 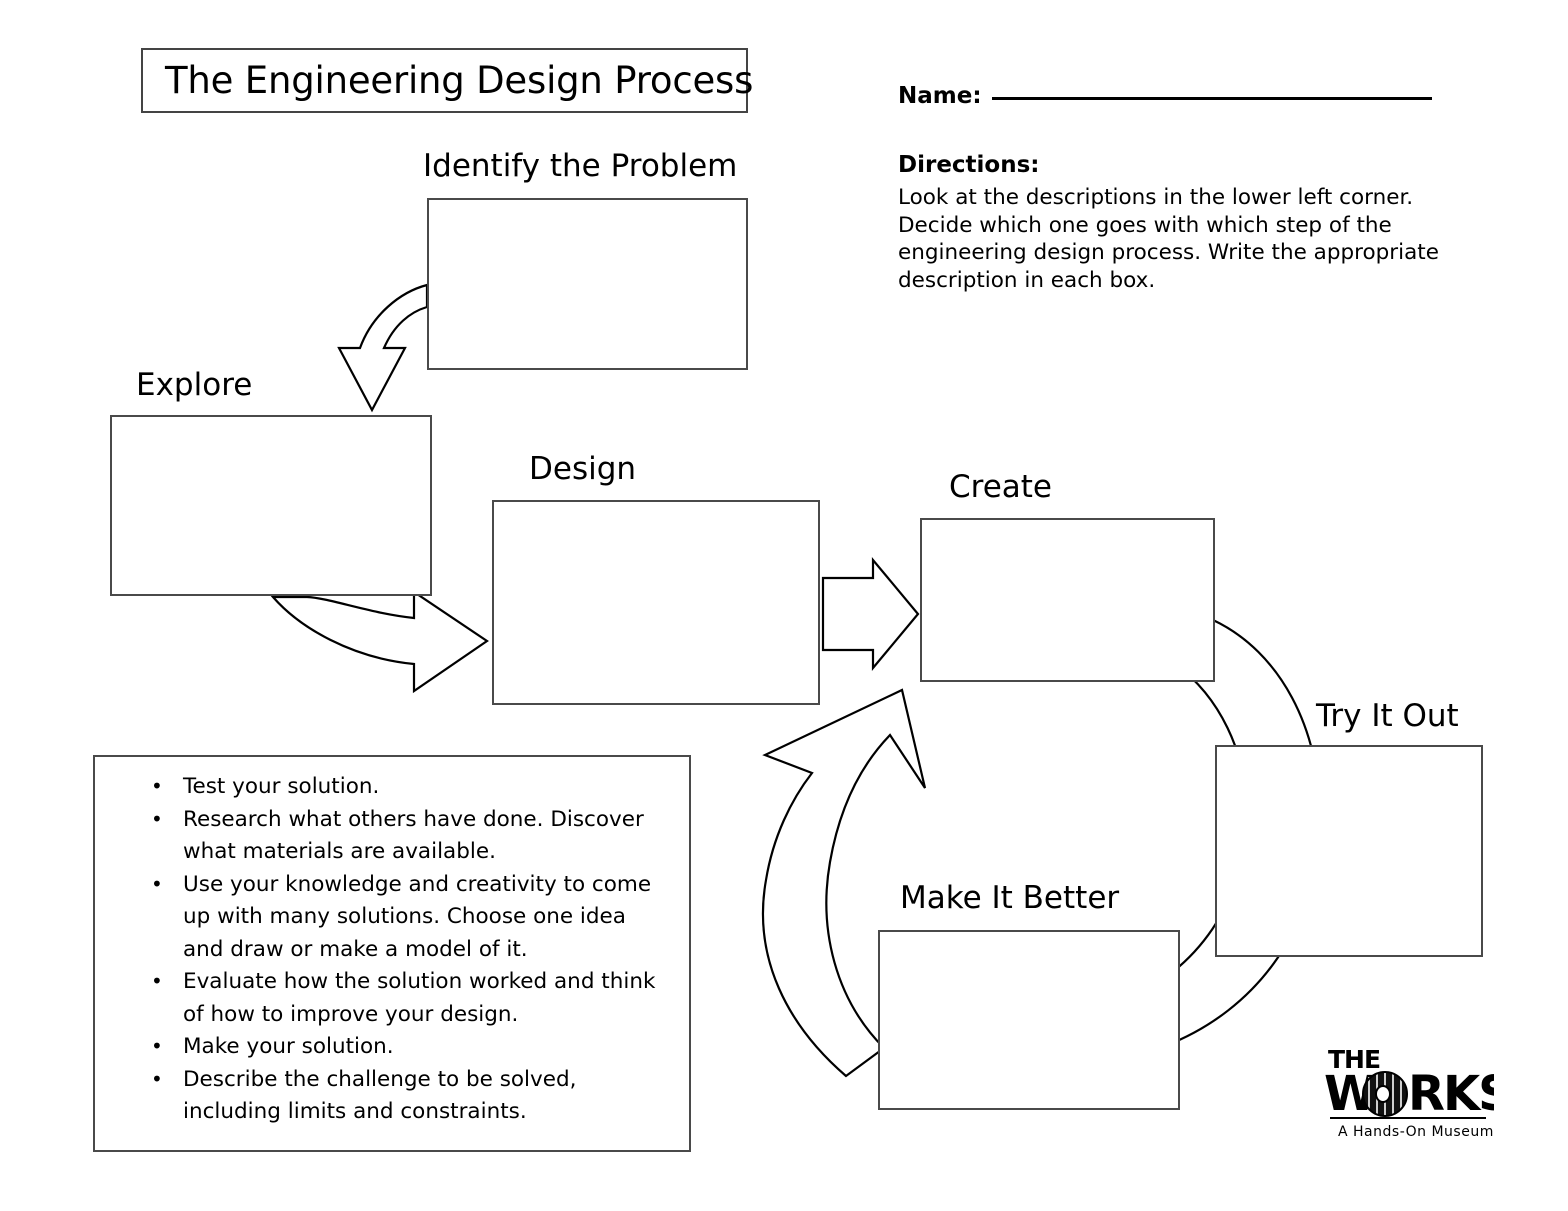 What do you see at coordinates (1416, 1132) in the screenshot?
I see `logo-tagline: A Hands-On Museum` at bounding box center [1416, 1132].